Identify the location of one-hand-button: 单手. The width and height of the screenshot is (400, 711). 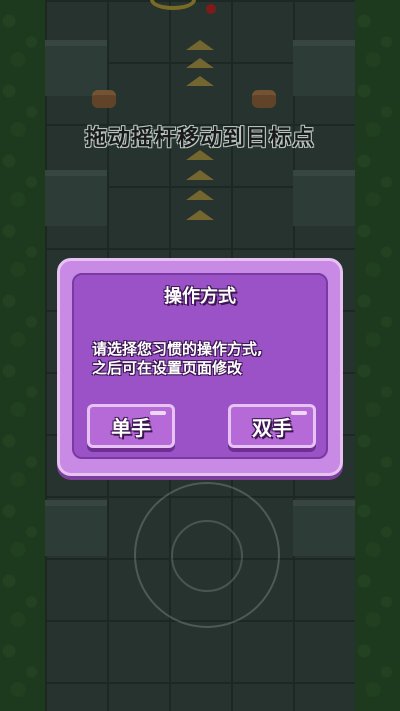
(131, 426).